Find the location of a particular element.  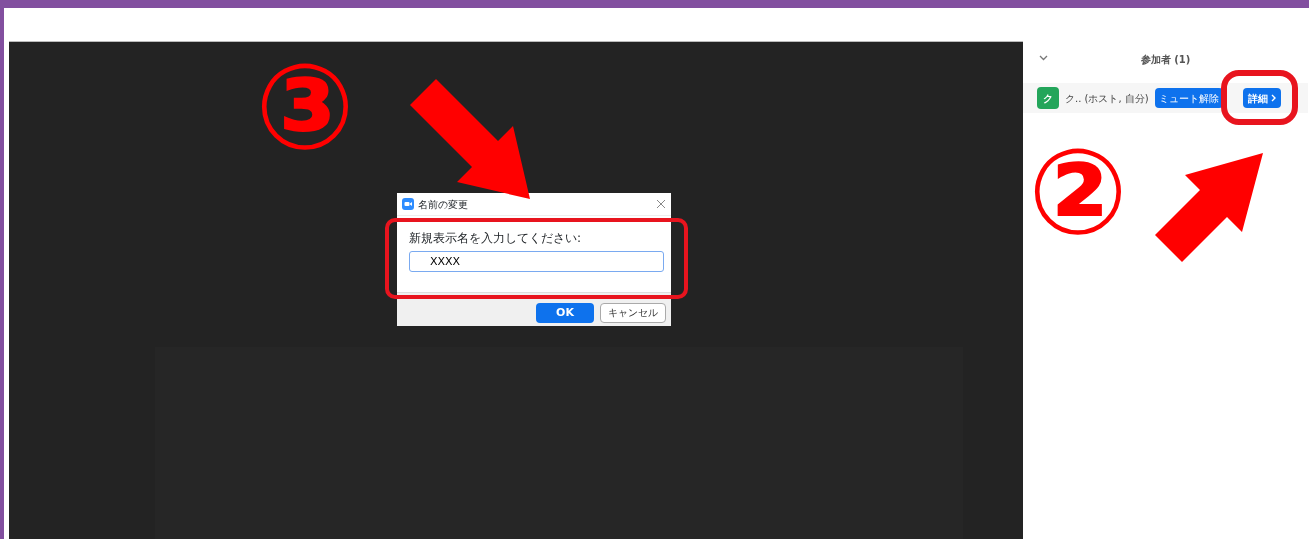

dialog-title: 名前の変更 is located at coordinates (443, 204).